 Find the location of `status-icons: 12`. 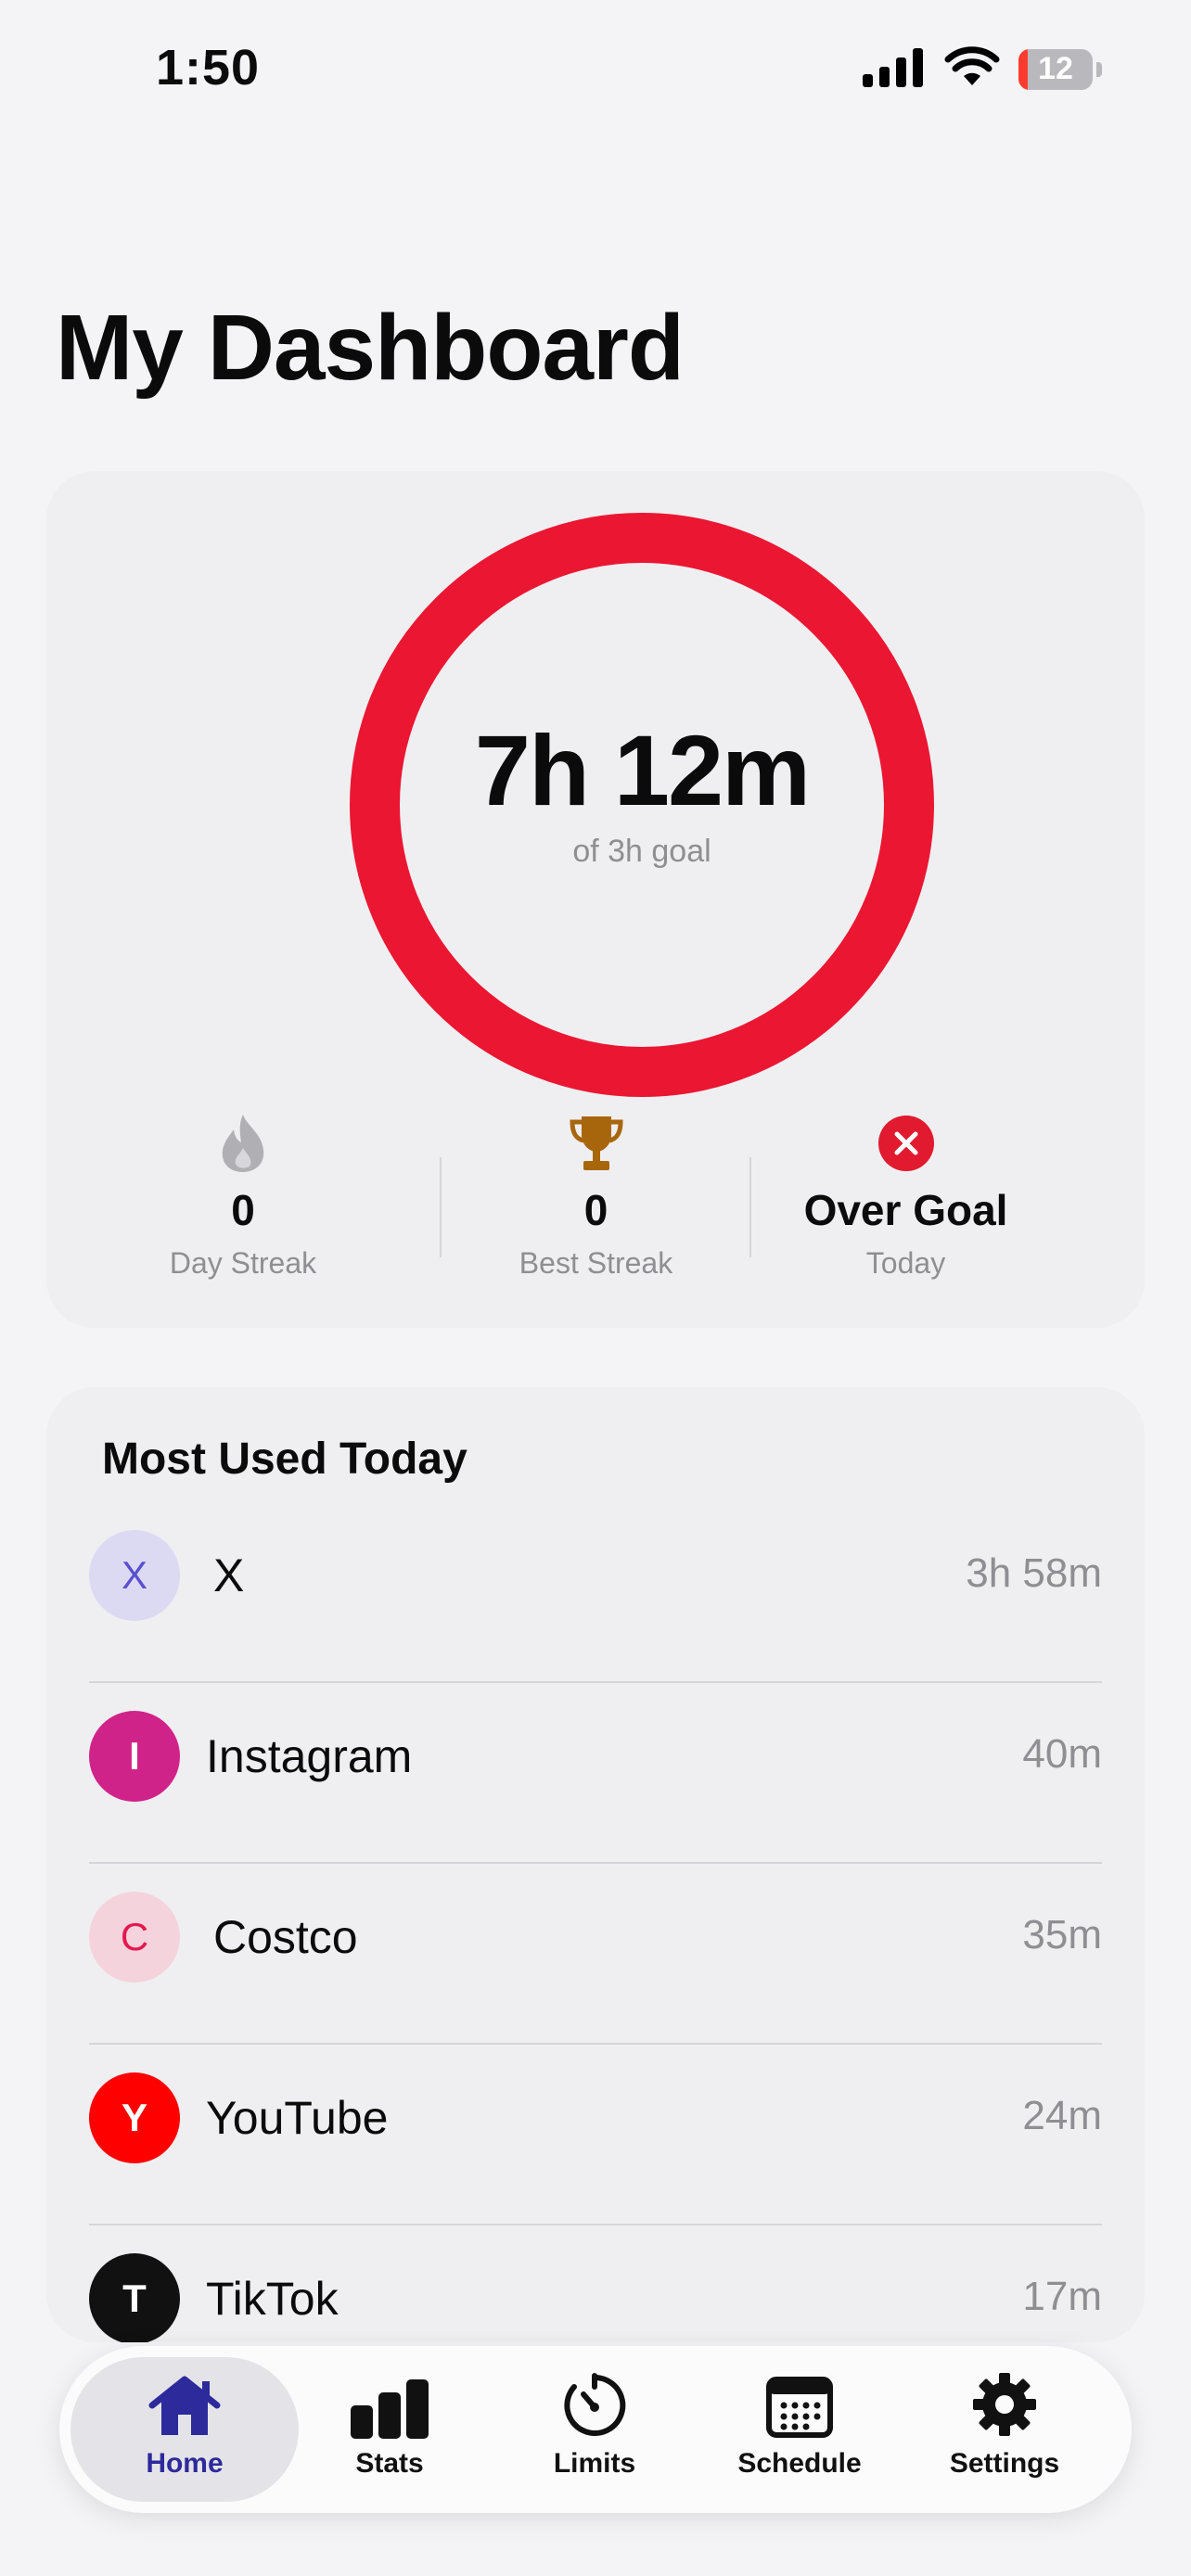

status-icons: 12 is located at coordinates (982, 69).